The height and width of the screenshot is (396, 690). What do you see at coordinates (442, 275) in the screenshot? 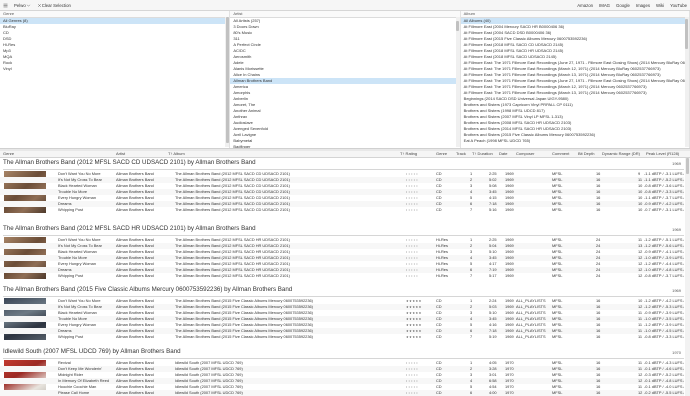
I see `track-genre: Hi-Res` at bounding box center [442, 275].